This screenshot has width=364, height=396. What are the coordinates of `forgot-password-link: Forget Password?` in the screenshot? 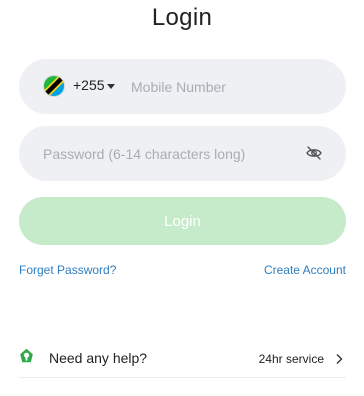 It's located at (67, 270).